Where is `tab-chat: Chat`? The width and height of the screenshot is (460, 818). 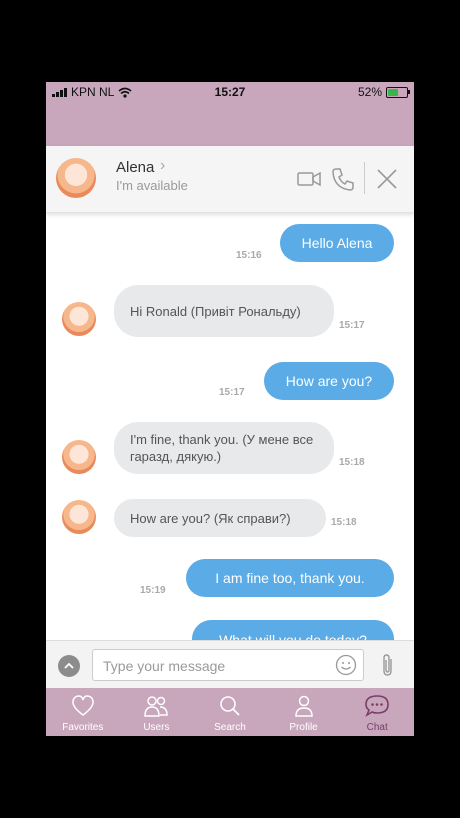
tab-chat: Chat is located at coordinates (377, 712).